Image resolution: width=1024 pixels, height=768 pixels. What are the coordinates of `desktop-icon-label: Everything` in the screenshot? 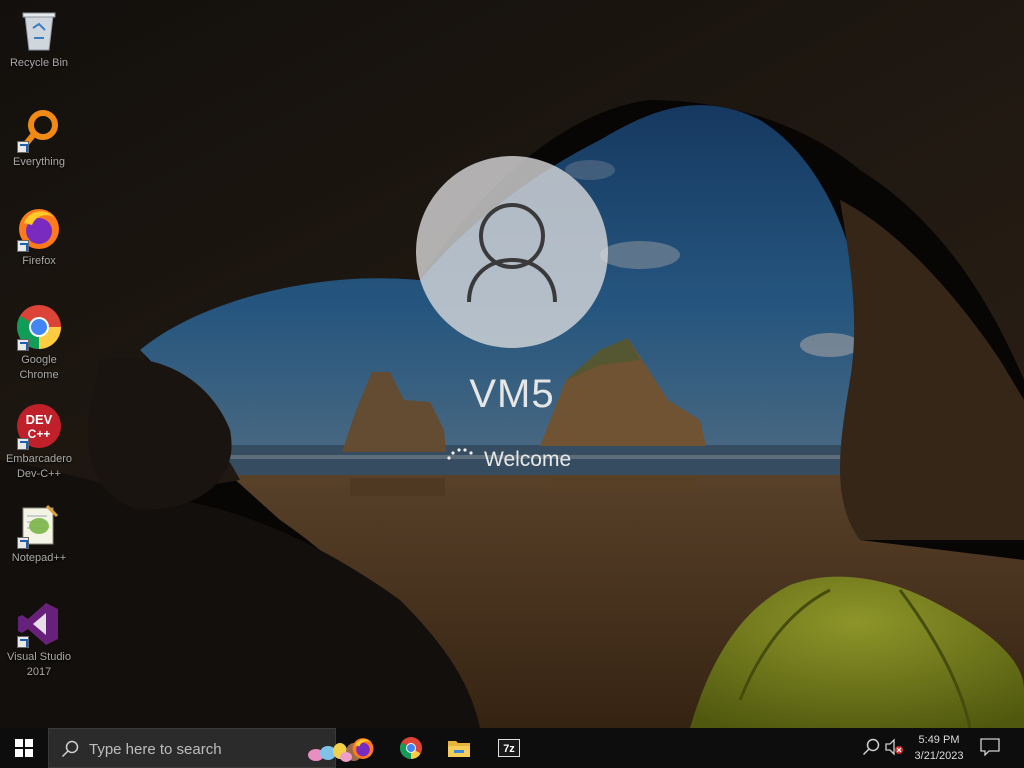 It's located at (39, 162).